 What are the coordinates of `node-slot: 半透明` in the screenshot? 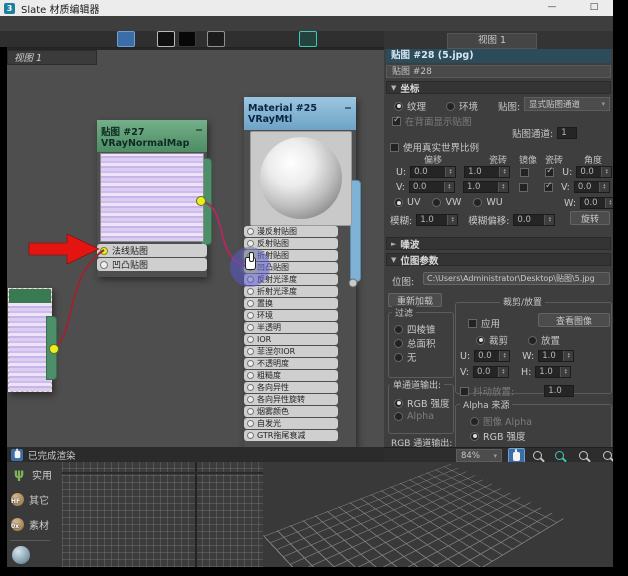 It's located at (291, 327).